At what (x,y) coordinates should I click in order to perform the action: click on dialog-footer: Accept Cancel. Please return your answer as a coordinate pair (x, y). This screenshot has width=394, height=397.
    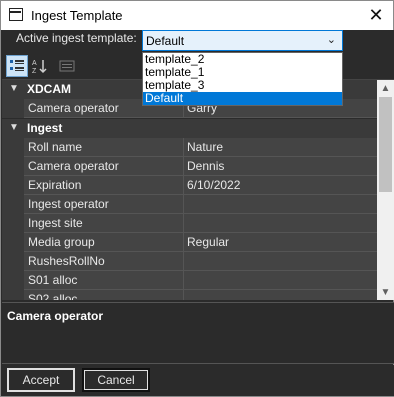
    Looking at the image, I should click on (198, 380).